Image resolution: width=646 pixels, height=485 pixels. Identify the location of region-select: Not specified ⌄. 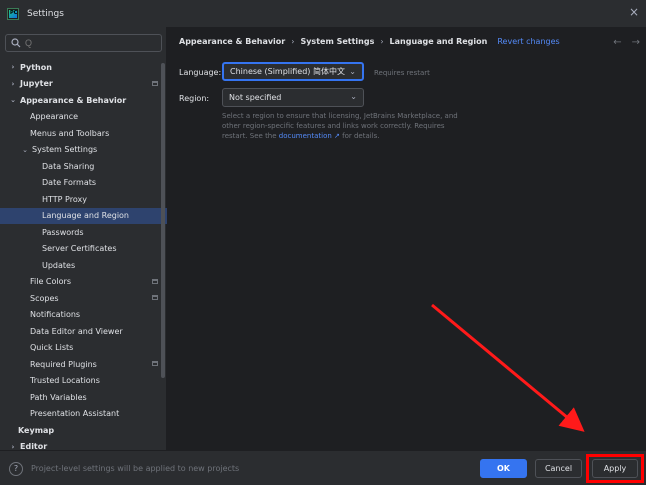
(293, 97).